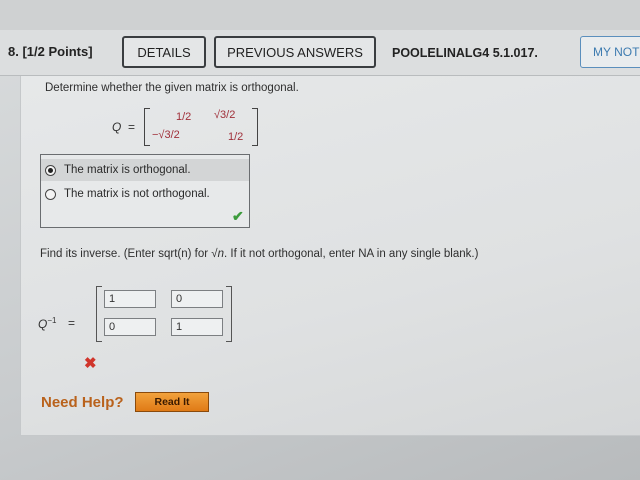  What do you see at coordinates (295, 52) in the screenshot?
I see `previous-answers-button: PREVIOUS ANSWERS` at bounding box center [295, 52].